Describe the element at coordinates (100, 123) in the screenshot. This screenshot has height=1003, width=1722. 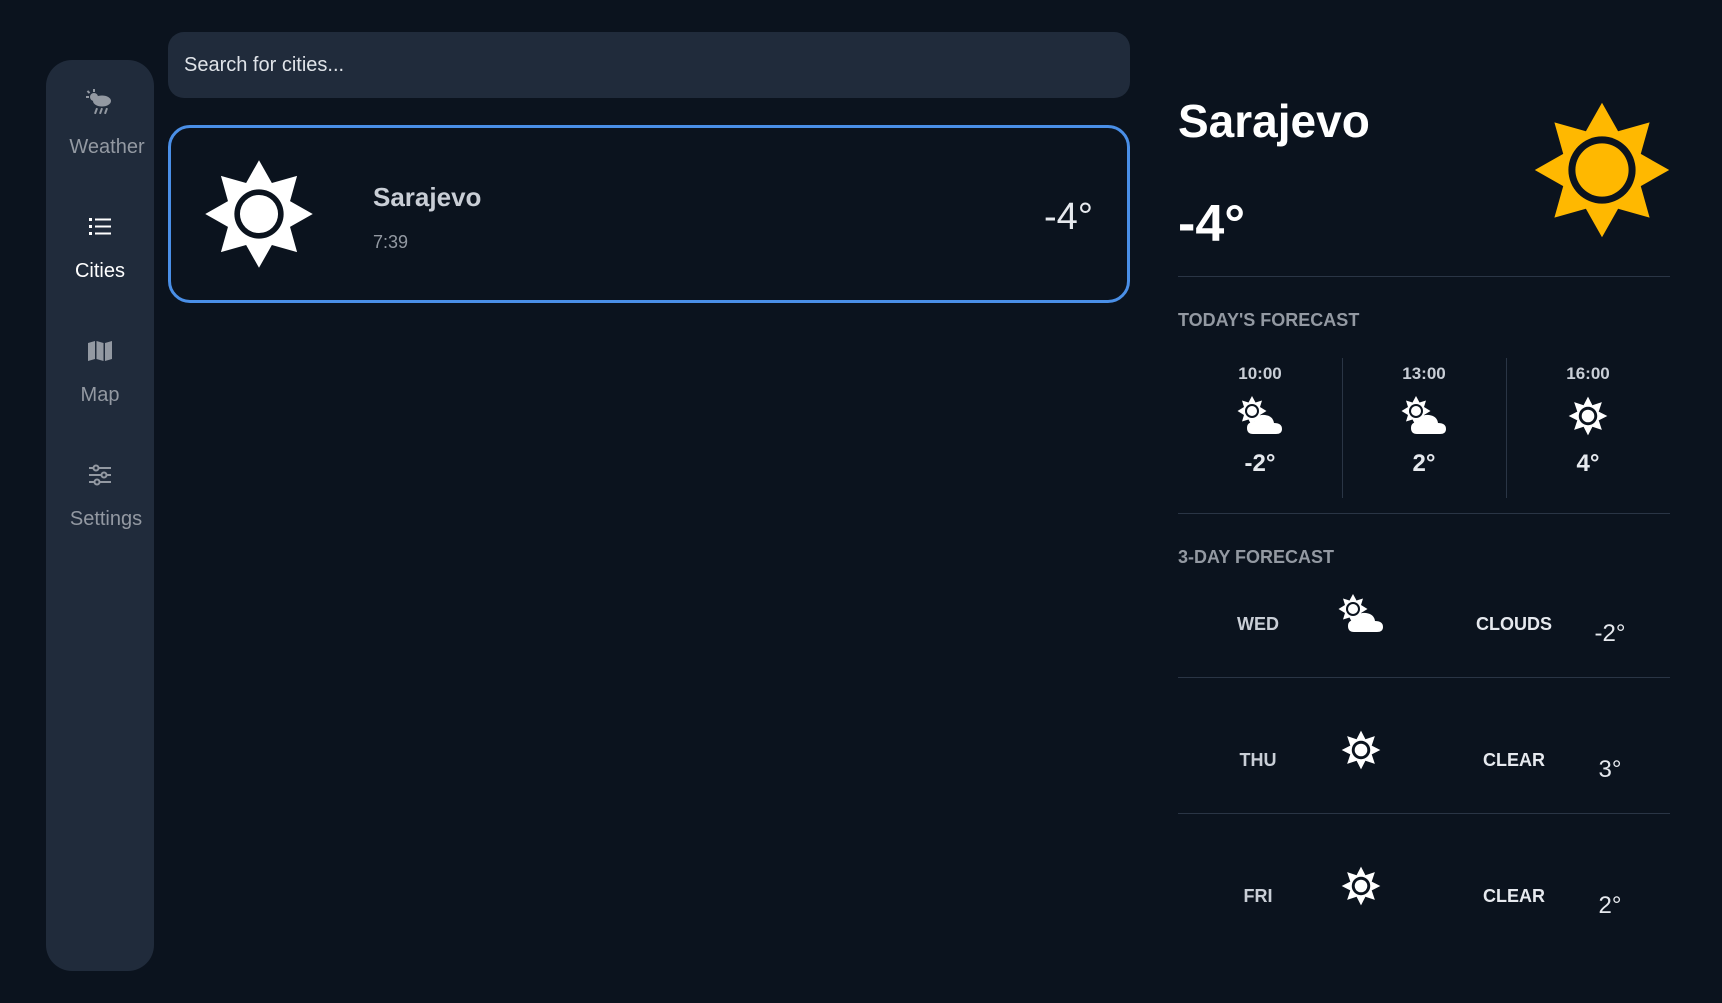
I see `nav-item-weather: Weather` at that location.